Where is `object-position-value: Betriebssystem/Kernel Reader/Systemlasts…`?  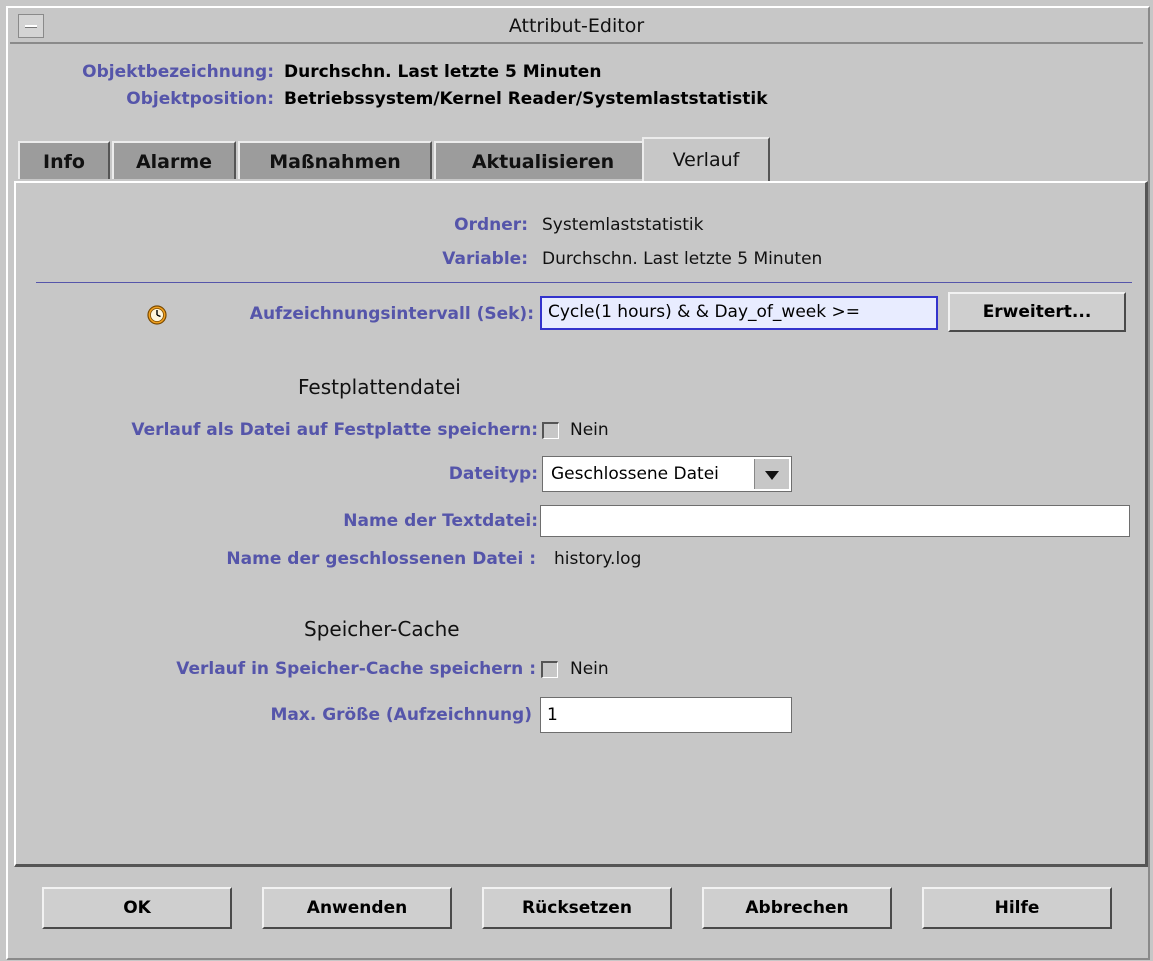 object-position-value: Betriebssystem/Kernel Reader/Systemlasts… is located at coordinates (526, 99).